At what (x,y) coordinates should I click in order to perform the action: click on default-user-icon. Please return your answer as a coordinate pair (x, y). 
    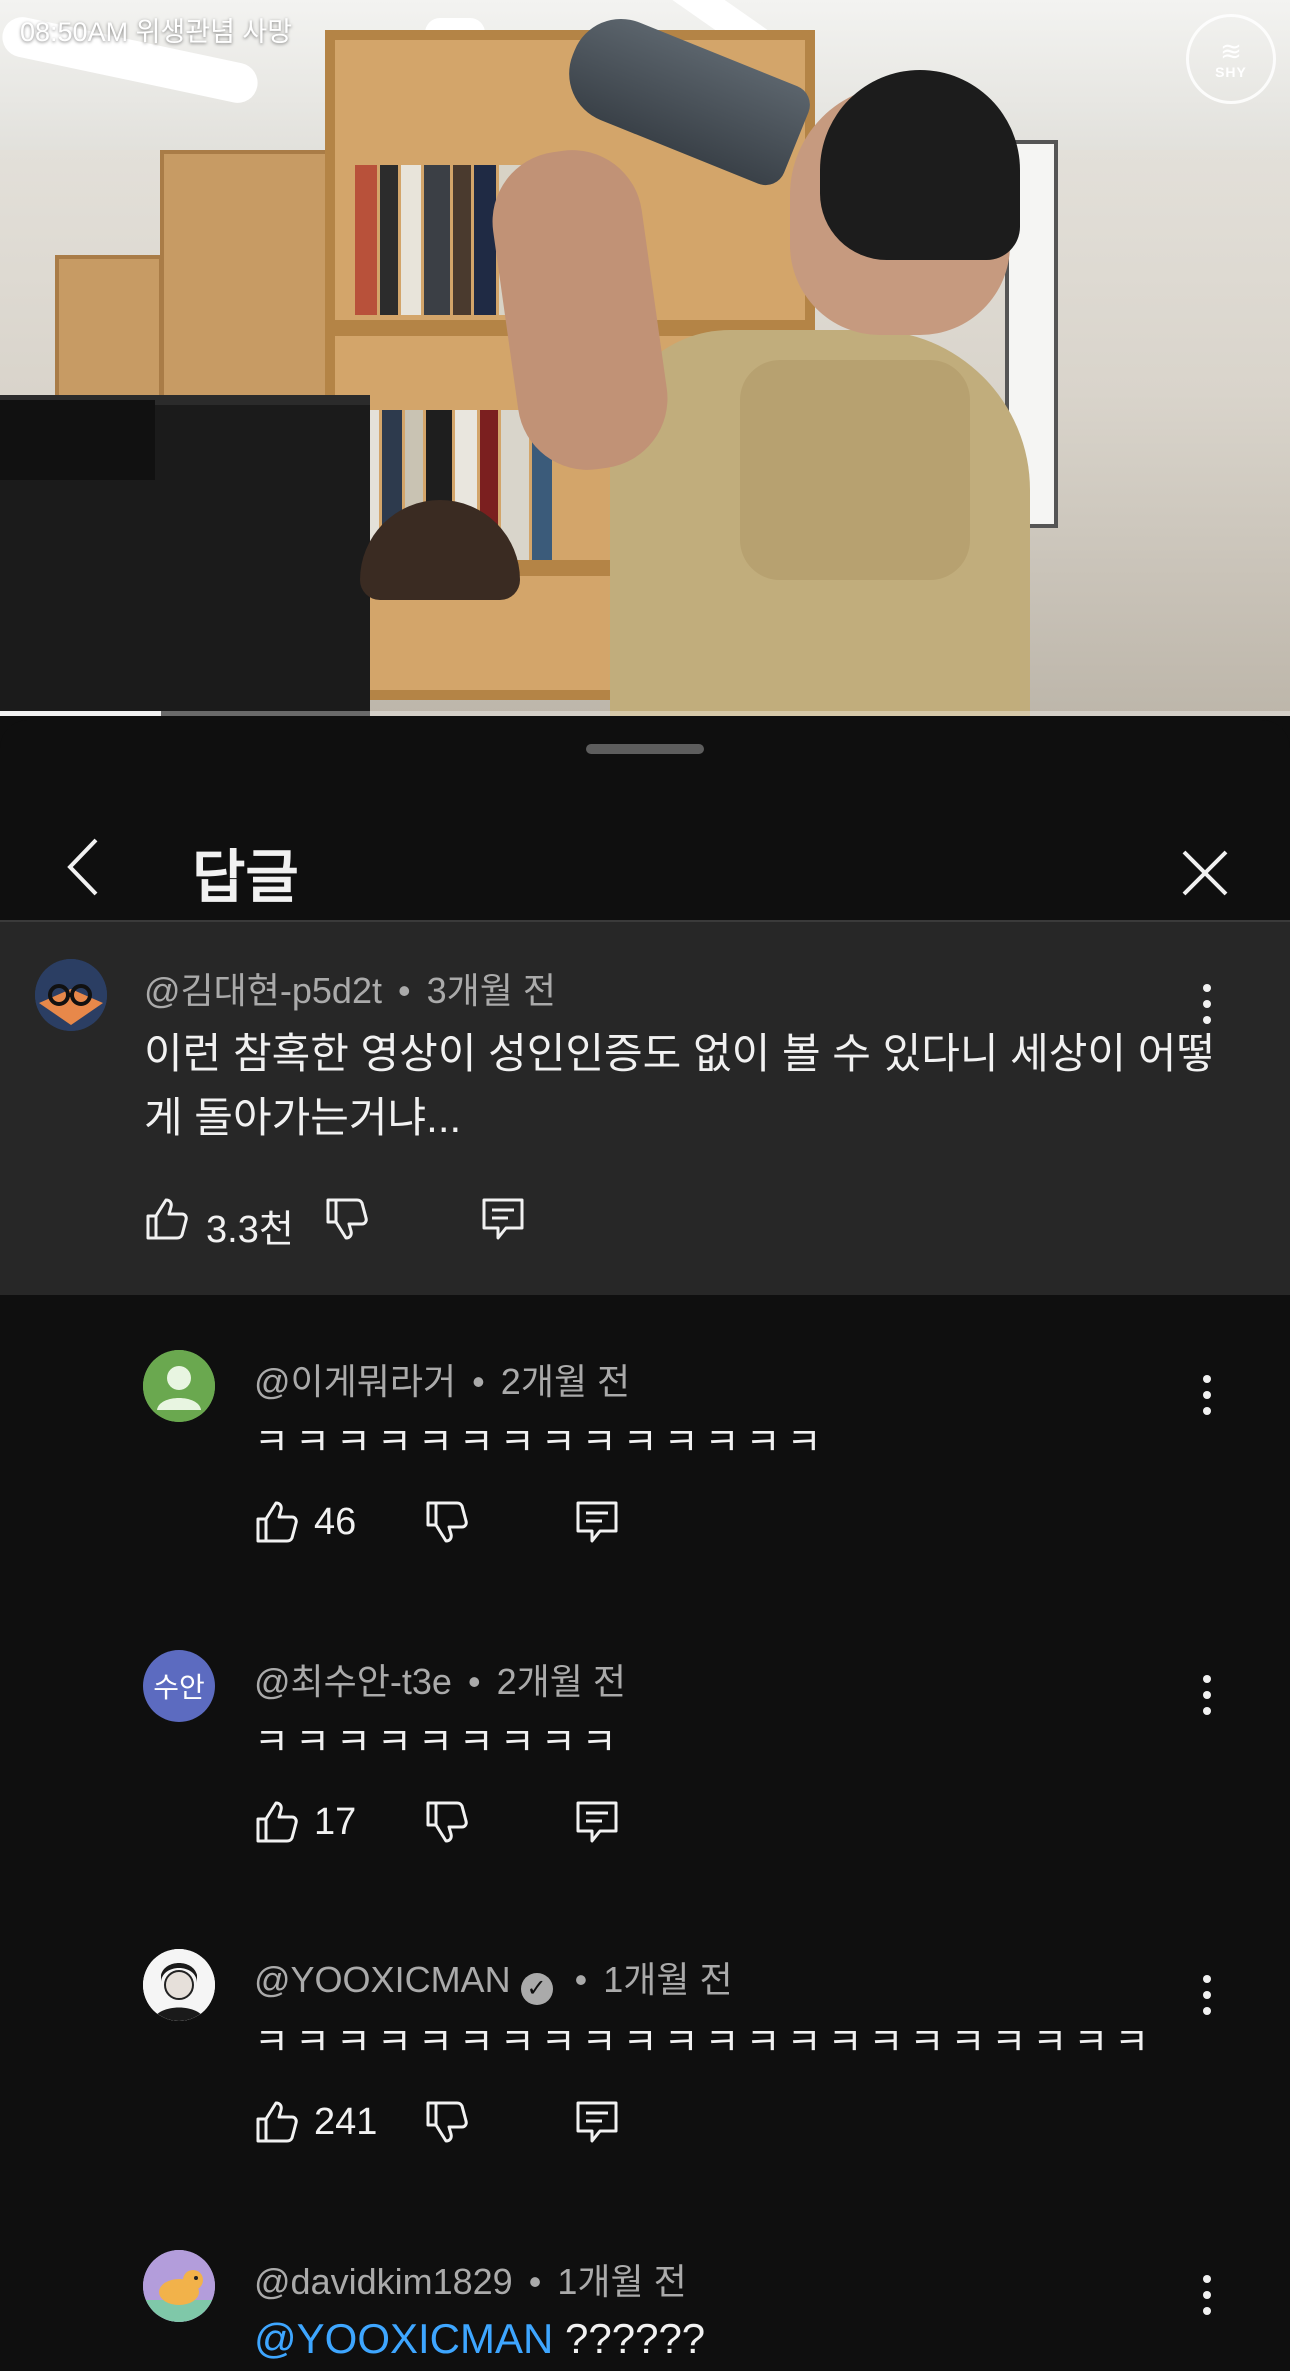
    Looking at the image, I should click on (179, 1386).